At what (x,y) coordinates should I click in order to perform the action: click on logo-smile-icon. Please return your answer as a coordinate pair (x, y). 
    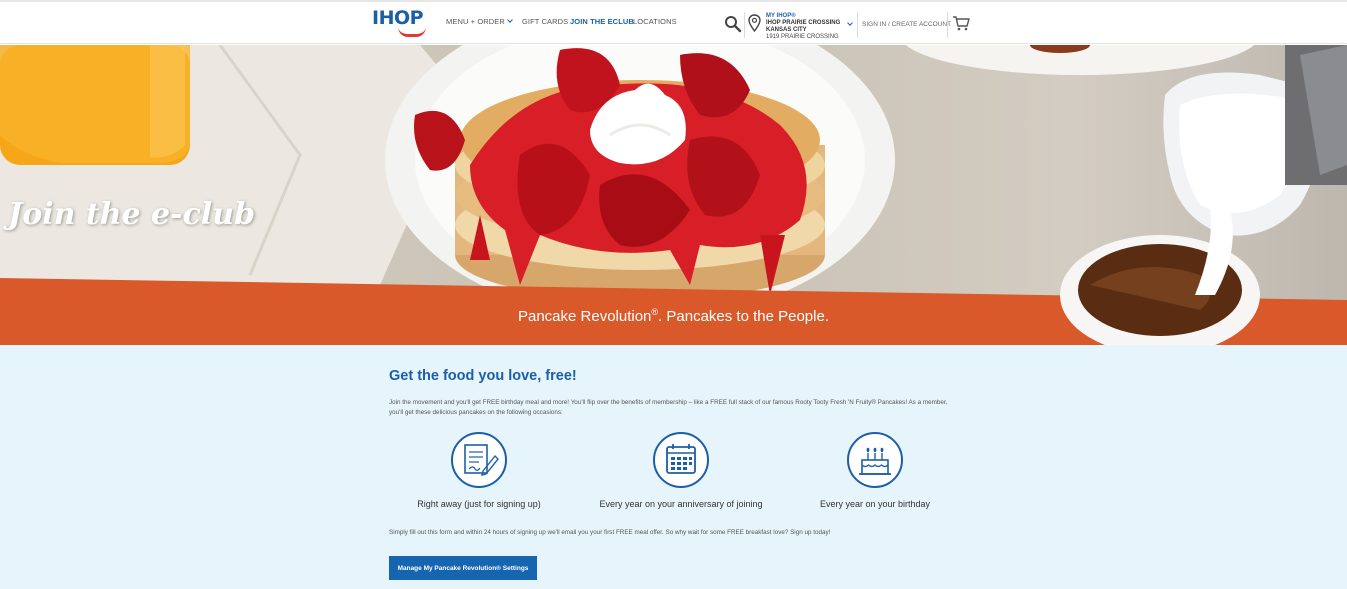
    Looking at the image, I should click on (412, 32).